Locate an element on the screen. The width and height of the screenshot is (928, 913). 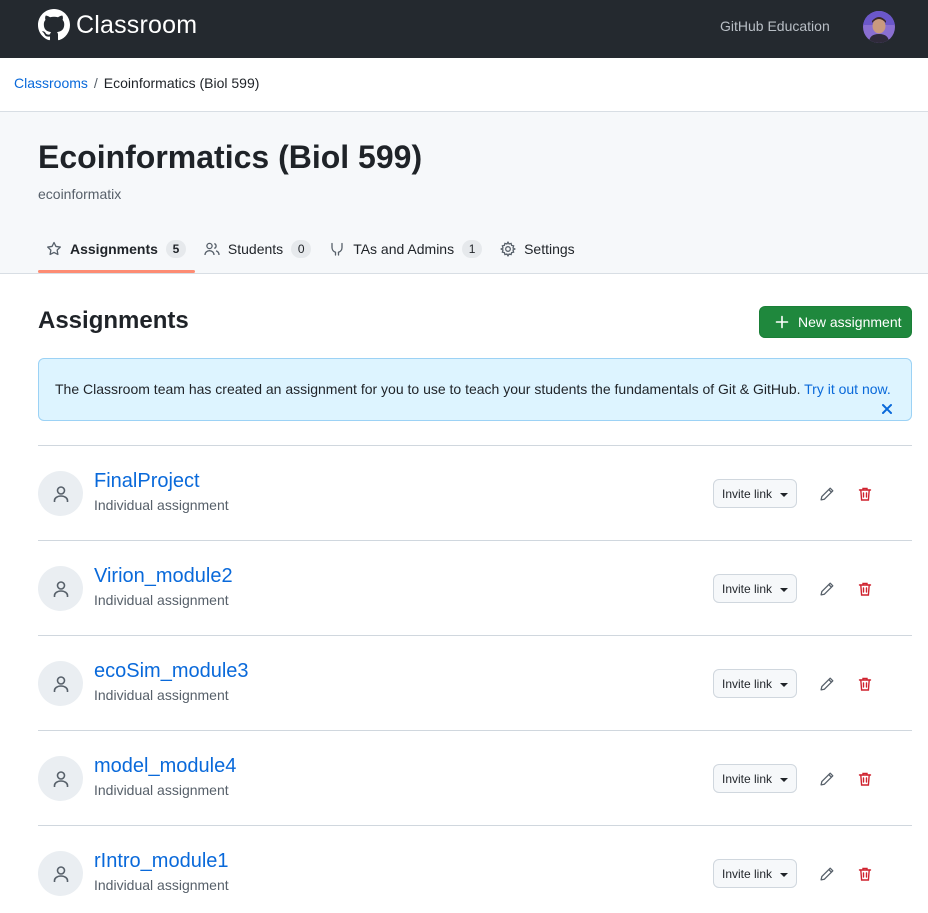
github-education-link: GitHub Education is located at coordinates (775, 26).